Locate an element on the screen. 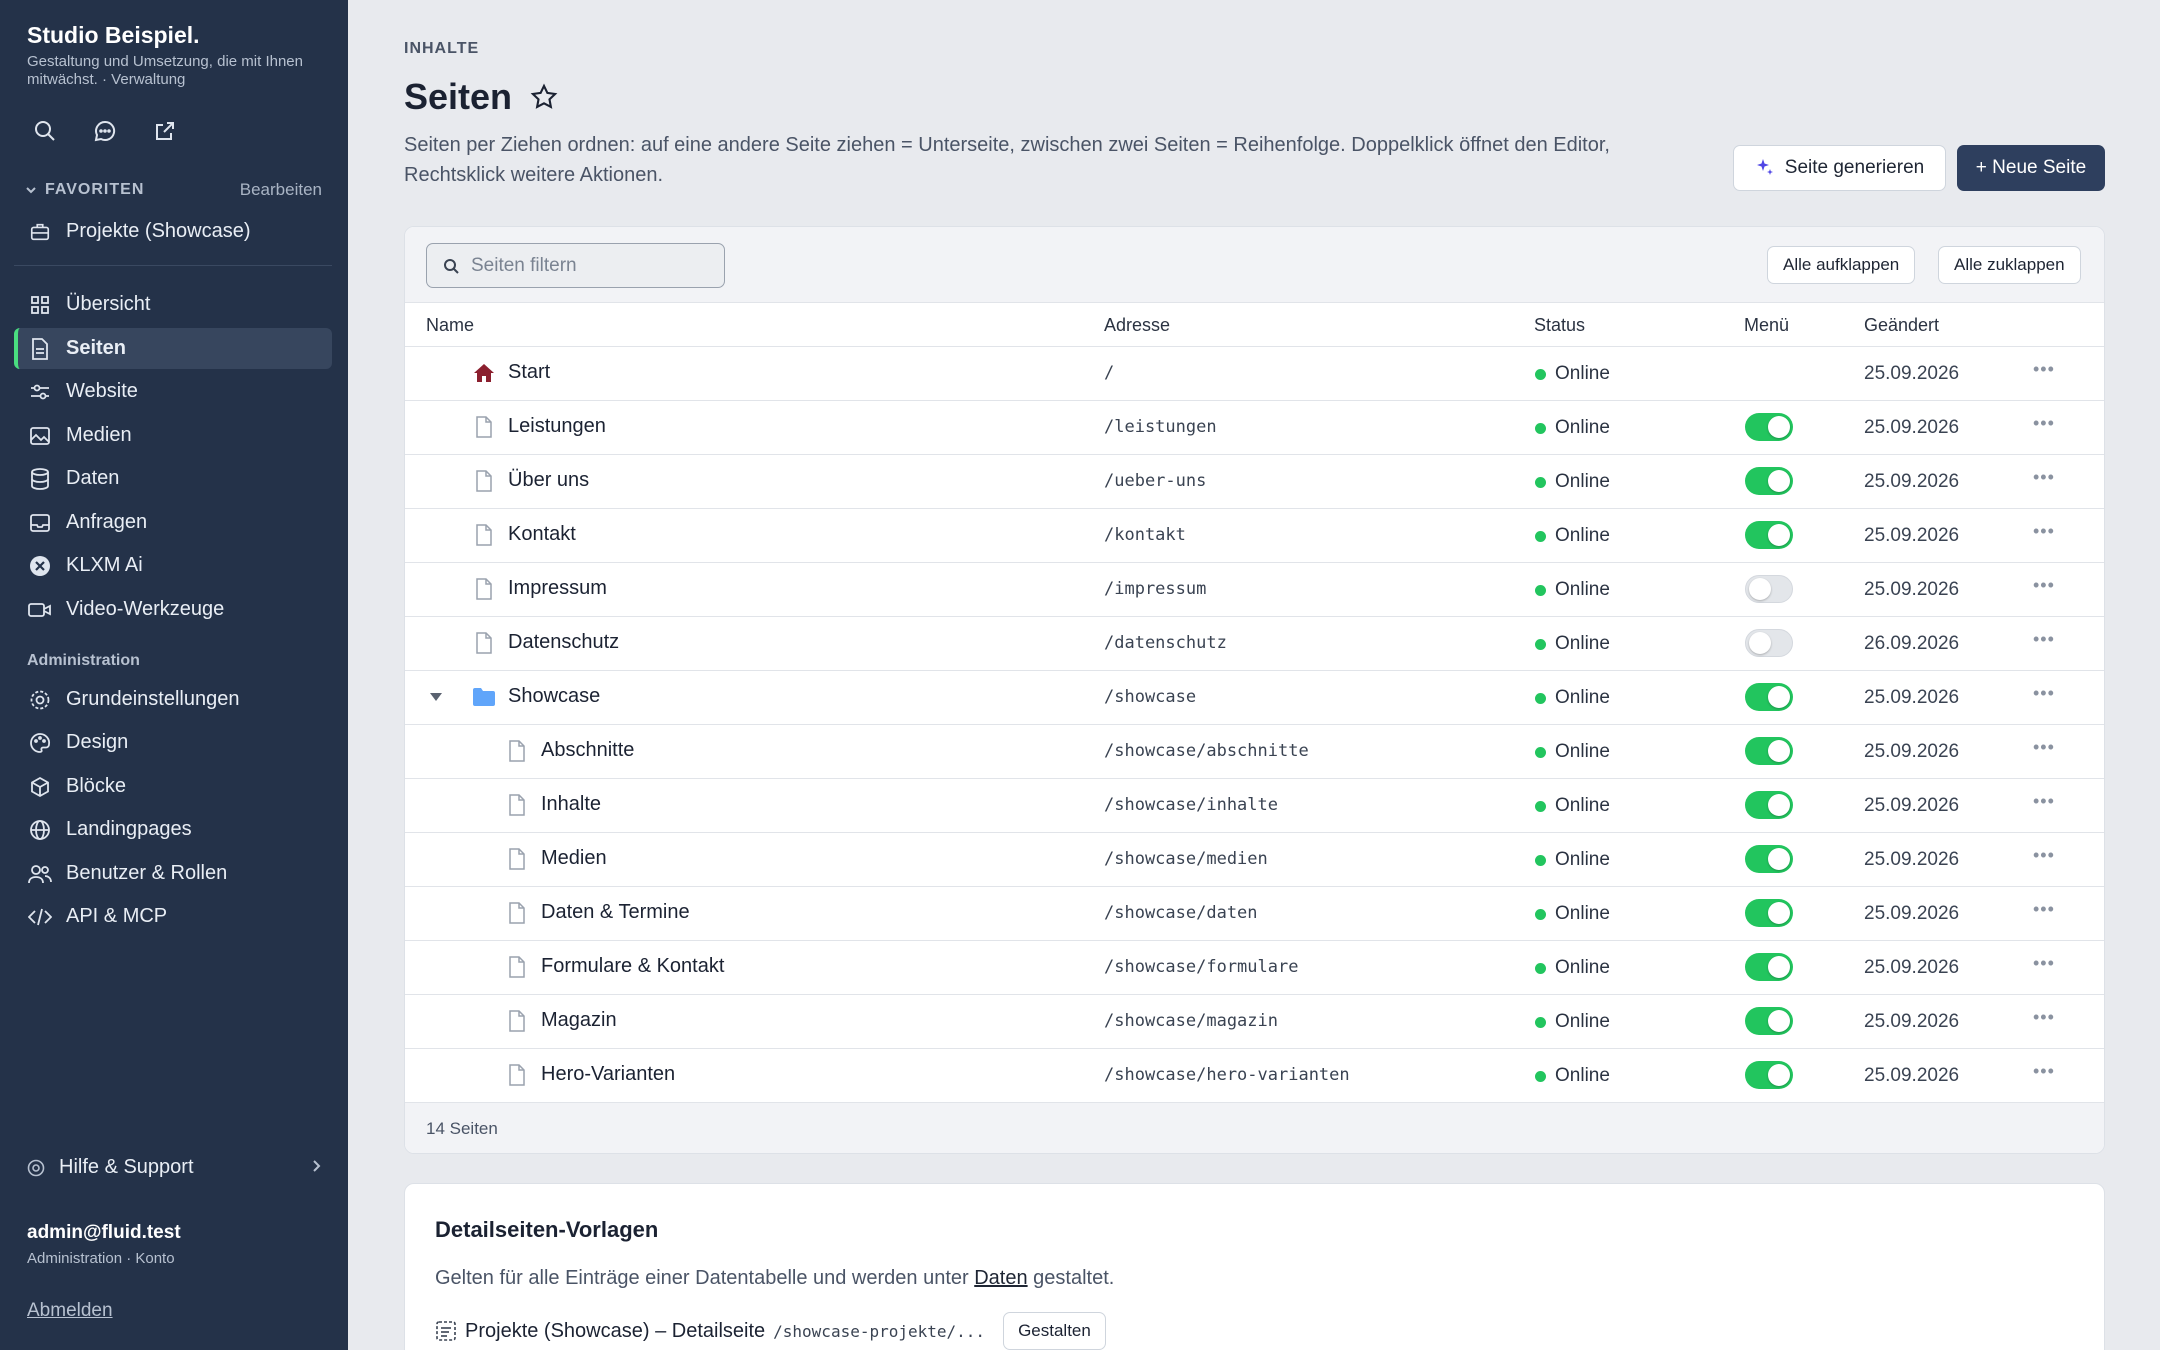 The width and height of the screenshot is (2160, 1350). status-badge: Online is located at coordinates (1572, 860).